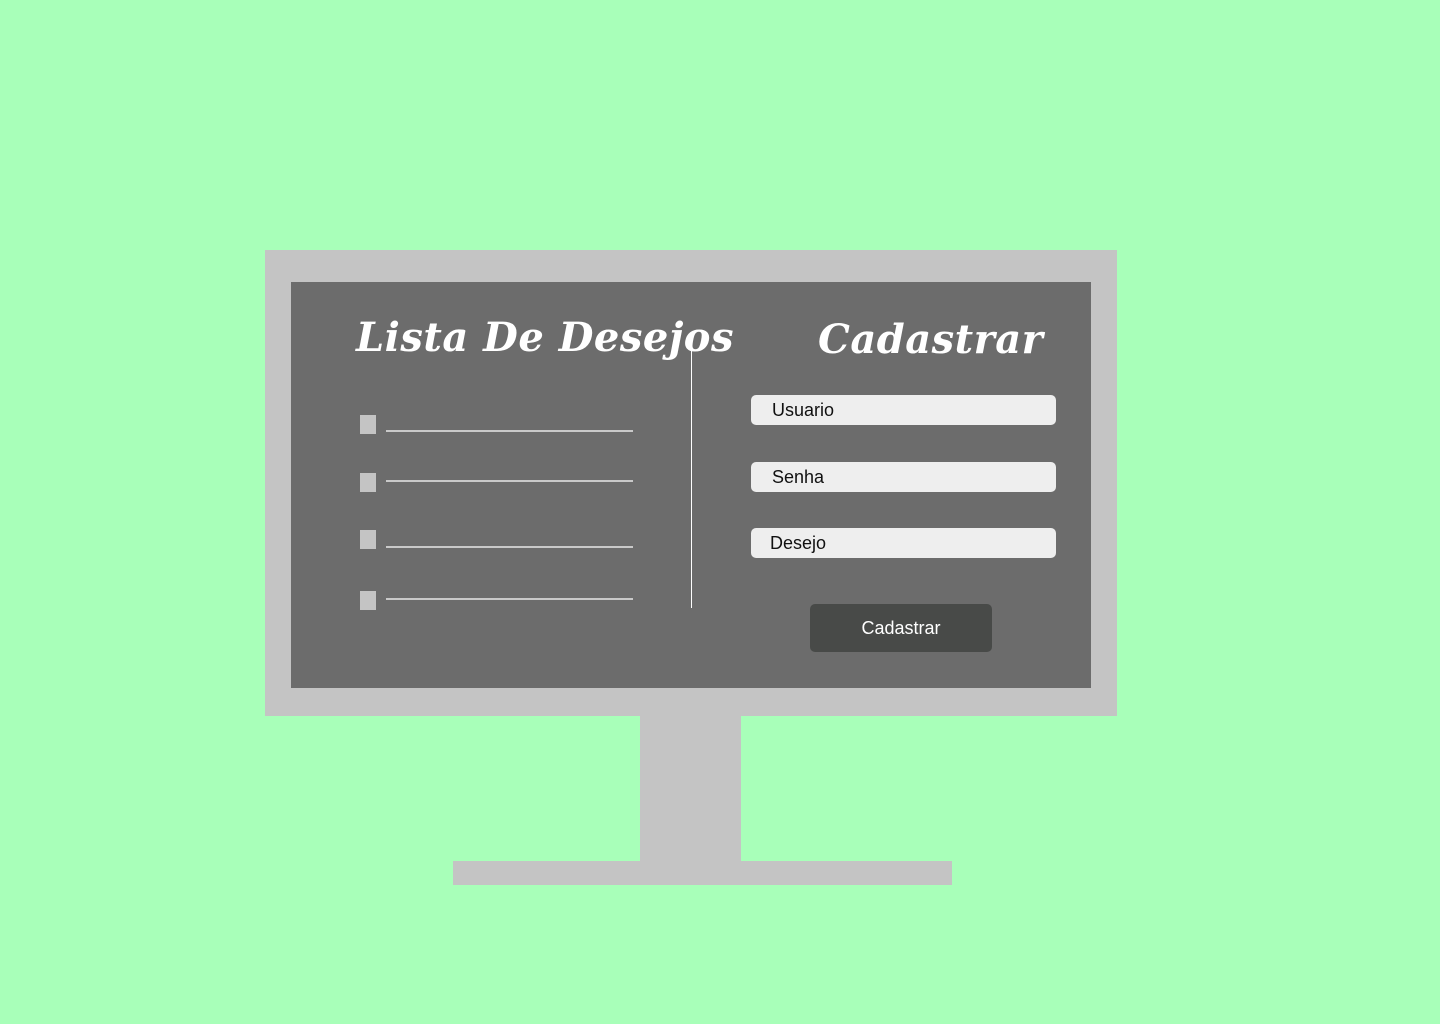  What do you see at coordinates (798, 476) in the screenshot?
I see `password-field-label: Senha` at bounding box center [798, 476].